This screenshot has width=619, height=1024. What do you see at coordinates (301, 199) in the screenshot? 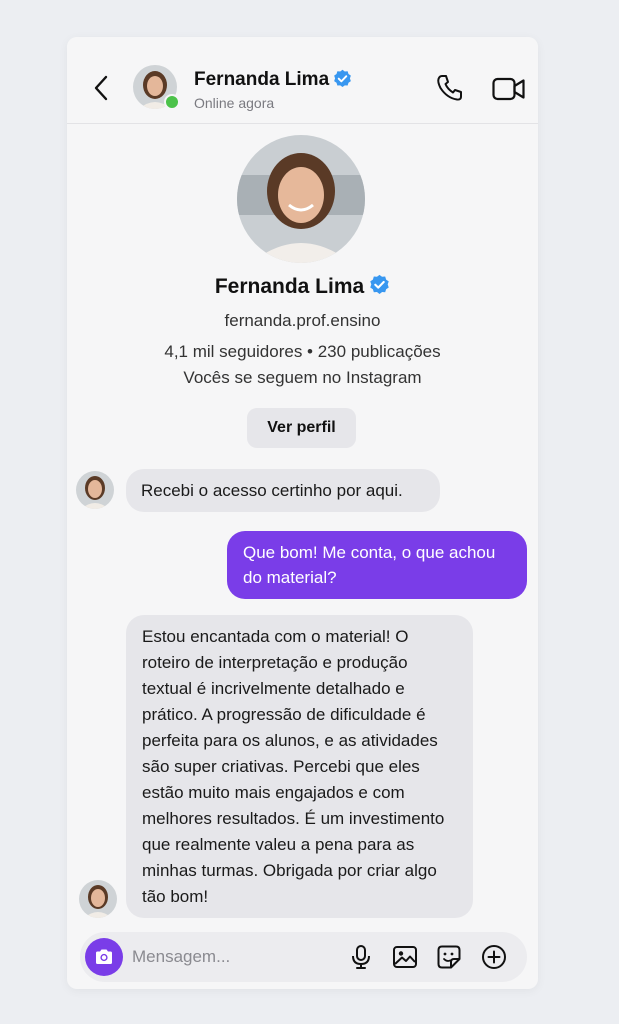
I see `profile-photo` at bounding box center [301, 199].